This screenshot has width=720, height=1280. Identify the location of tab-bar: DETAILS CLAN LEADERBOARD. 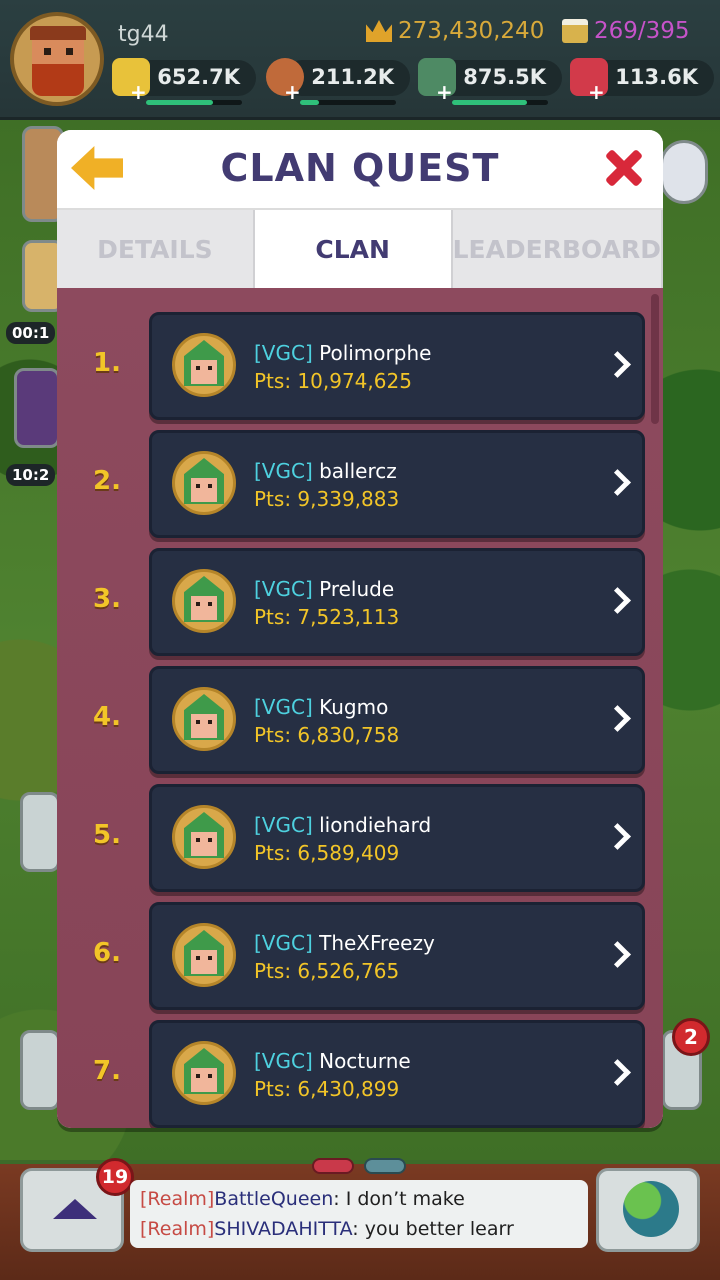
(360, 254).